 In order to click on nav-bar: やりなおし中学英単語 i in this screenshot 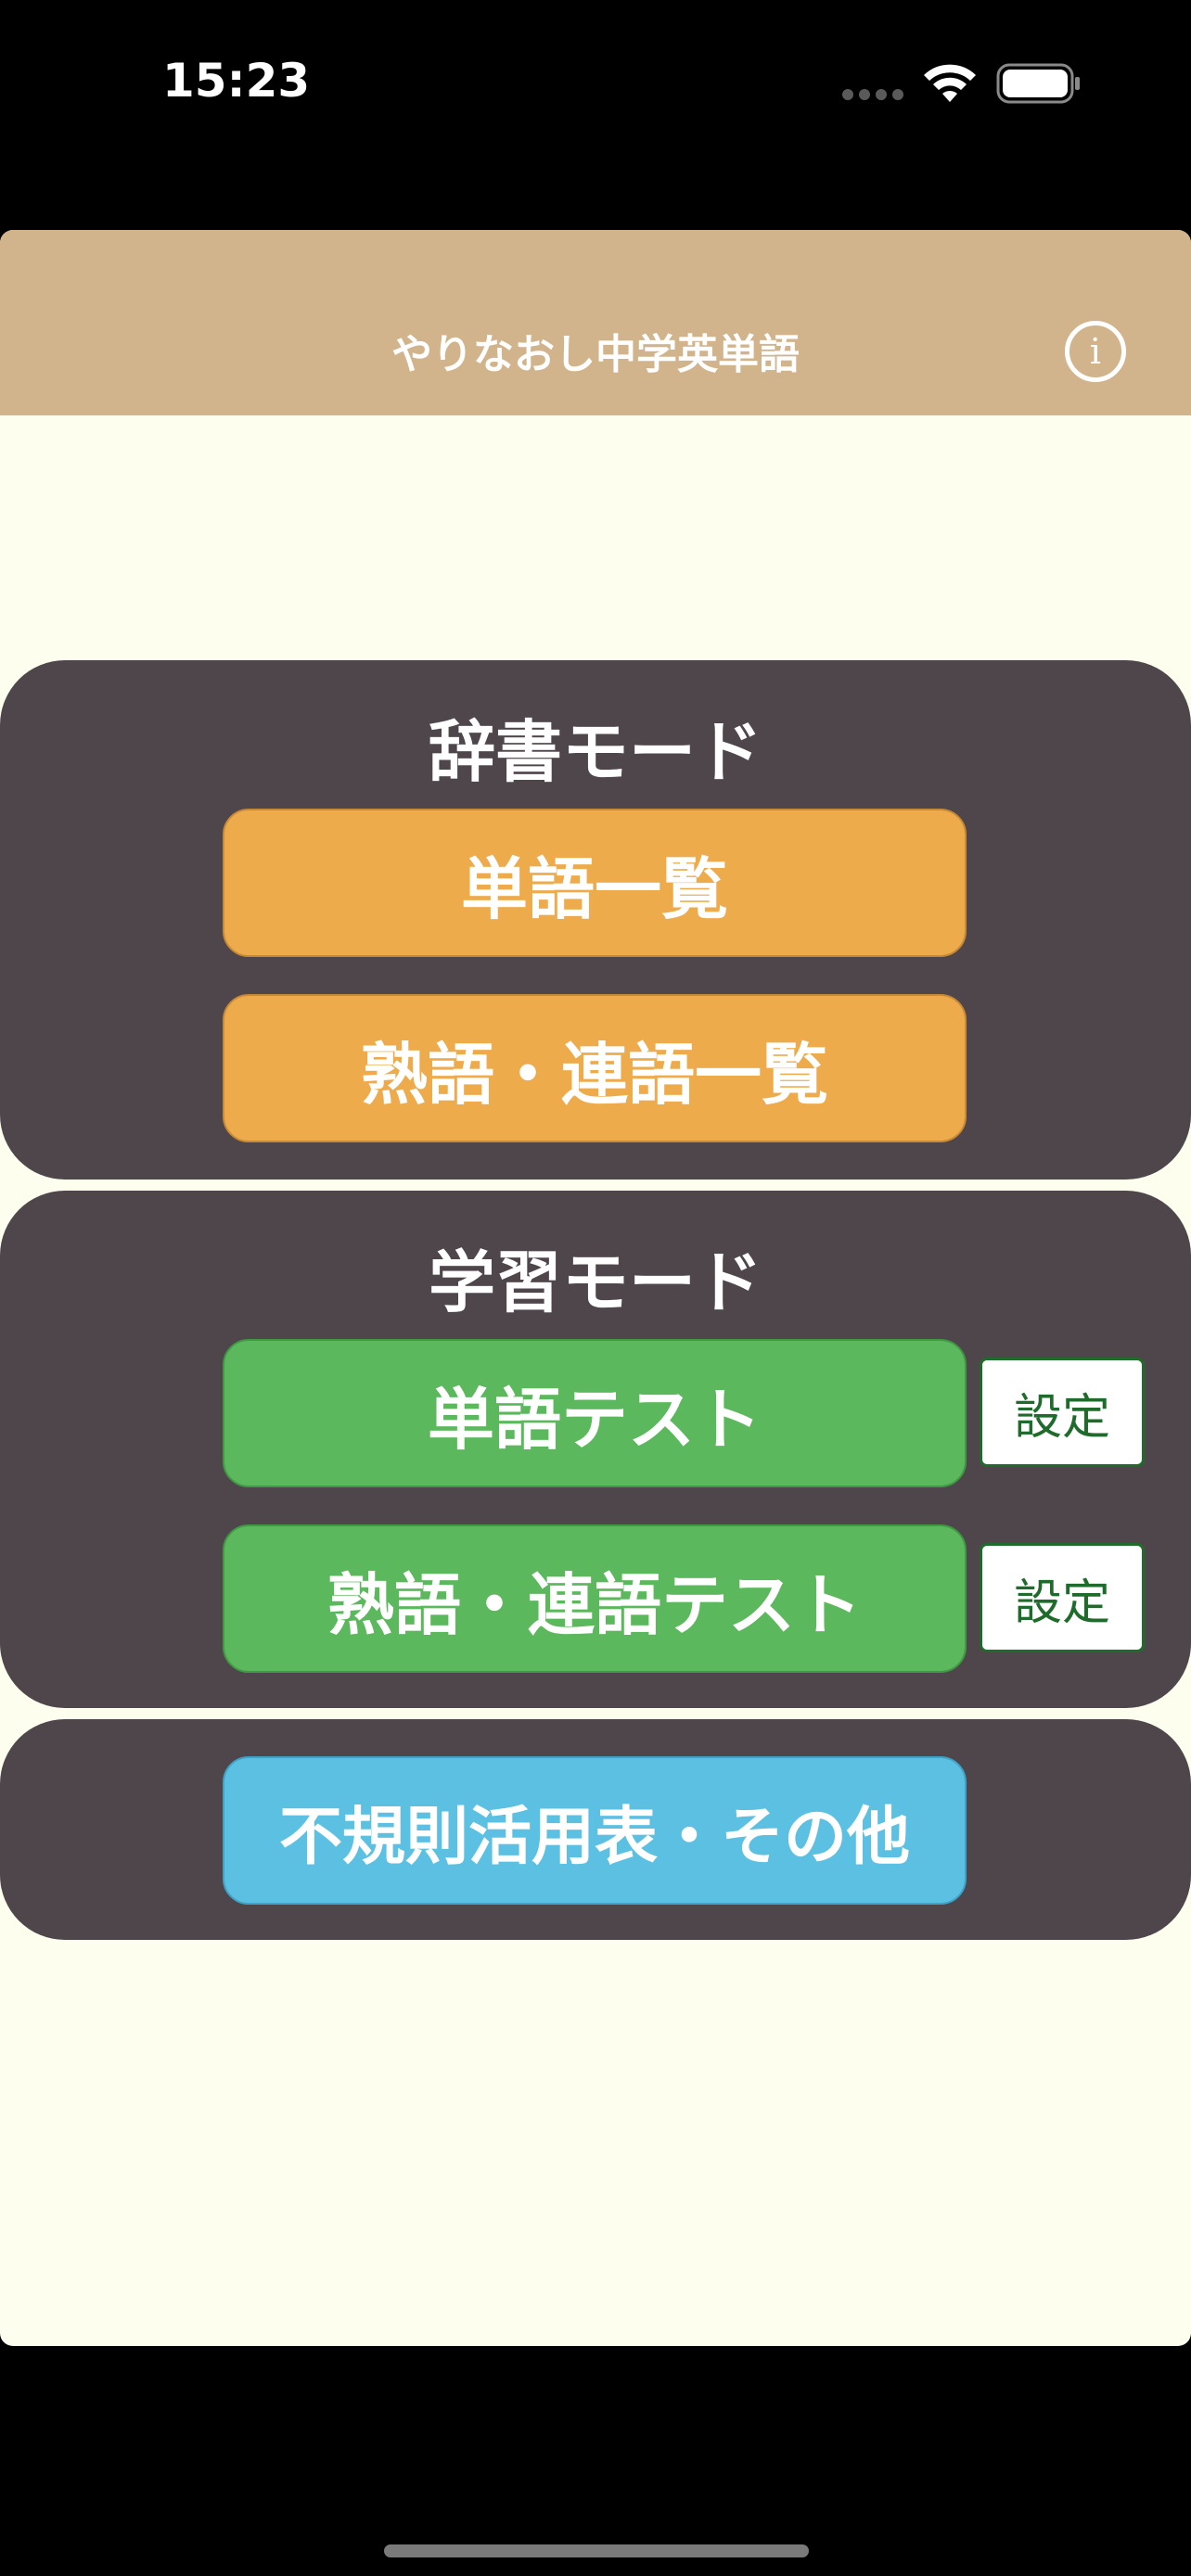, I will do `click(595, 323)`.